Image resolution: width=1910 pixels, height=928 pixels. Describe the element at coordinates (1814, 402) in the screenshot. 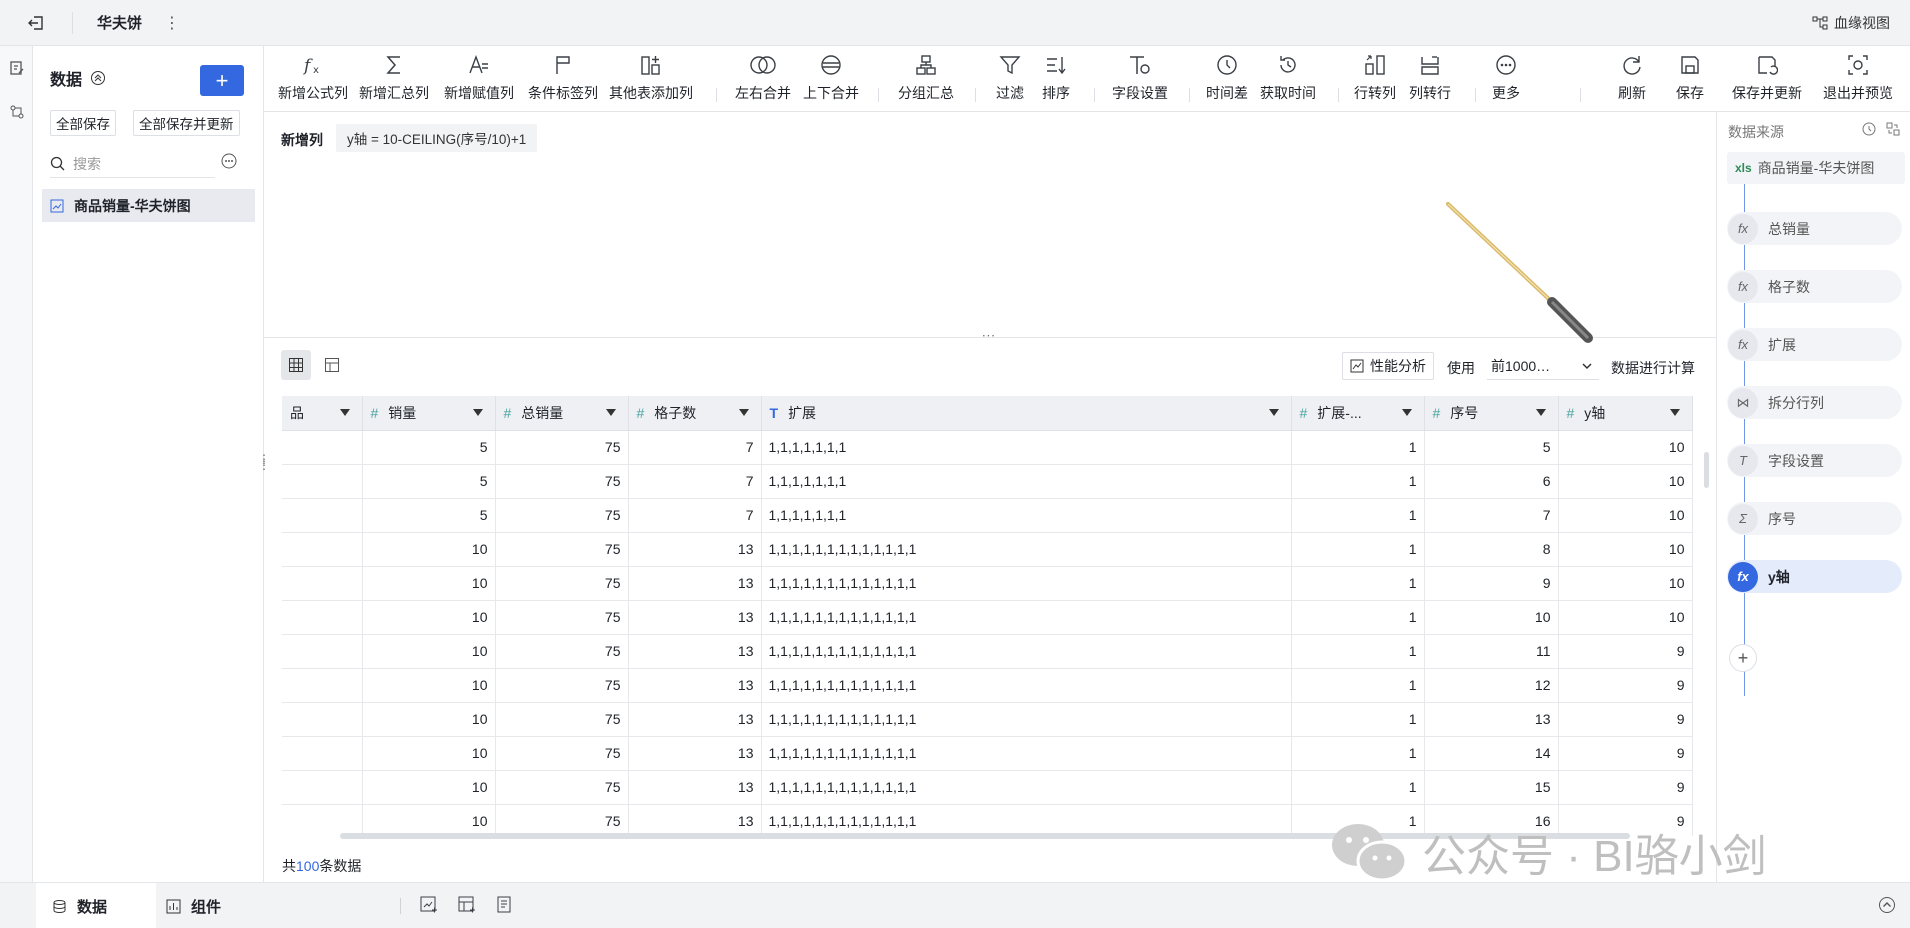

I see `step-4: ⋈ 拆分行列` at that location.